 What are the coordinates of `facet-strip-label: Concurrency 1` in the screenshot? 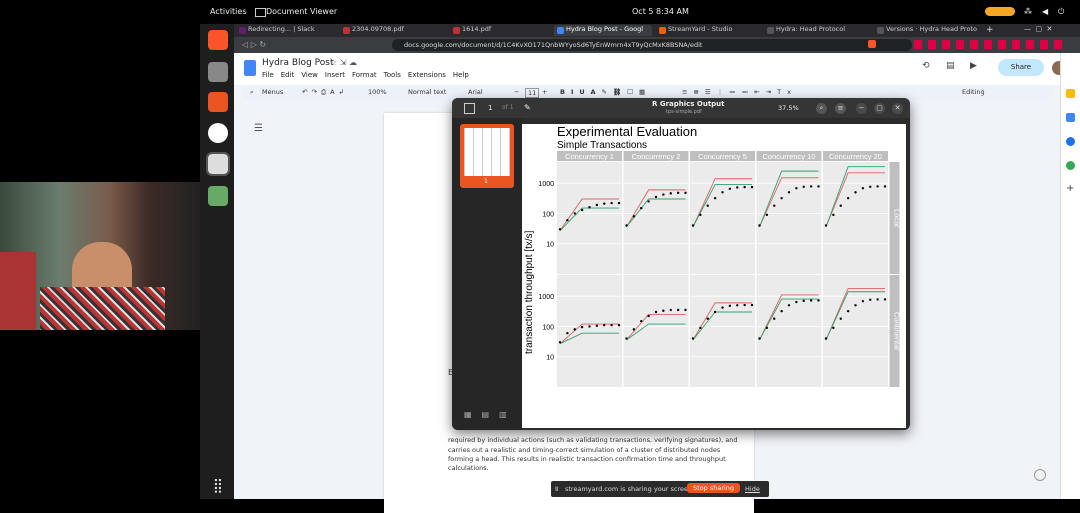 It's located at (589, 156).